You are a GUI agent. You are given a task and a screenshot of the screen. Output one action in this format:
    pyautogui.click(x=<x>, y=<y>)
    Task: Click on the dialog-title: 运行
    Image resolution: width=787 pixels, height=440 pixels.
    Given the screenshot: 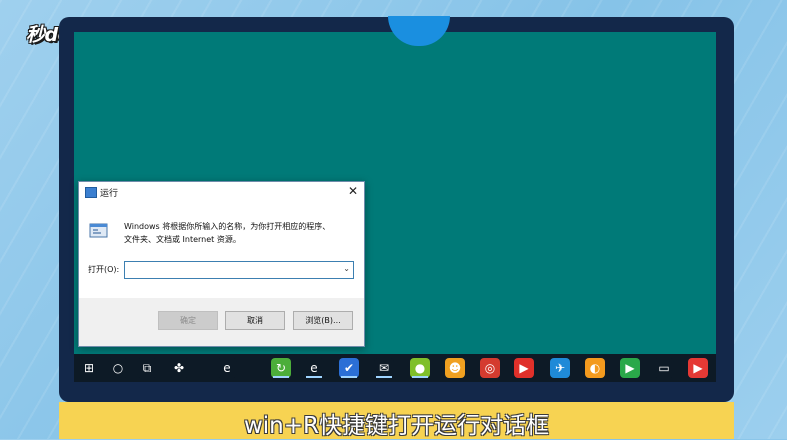 What is the action you would take?
    pyautogui.click(x=109, y=194)
    